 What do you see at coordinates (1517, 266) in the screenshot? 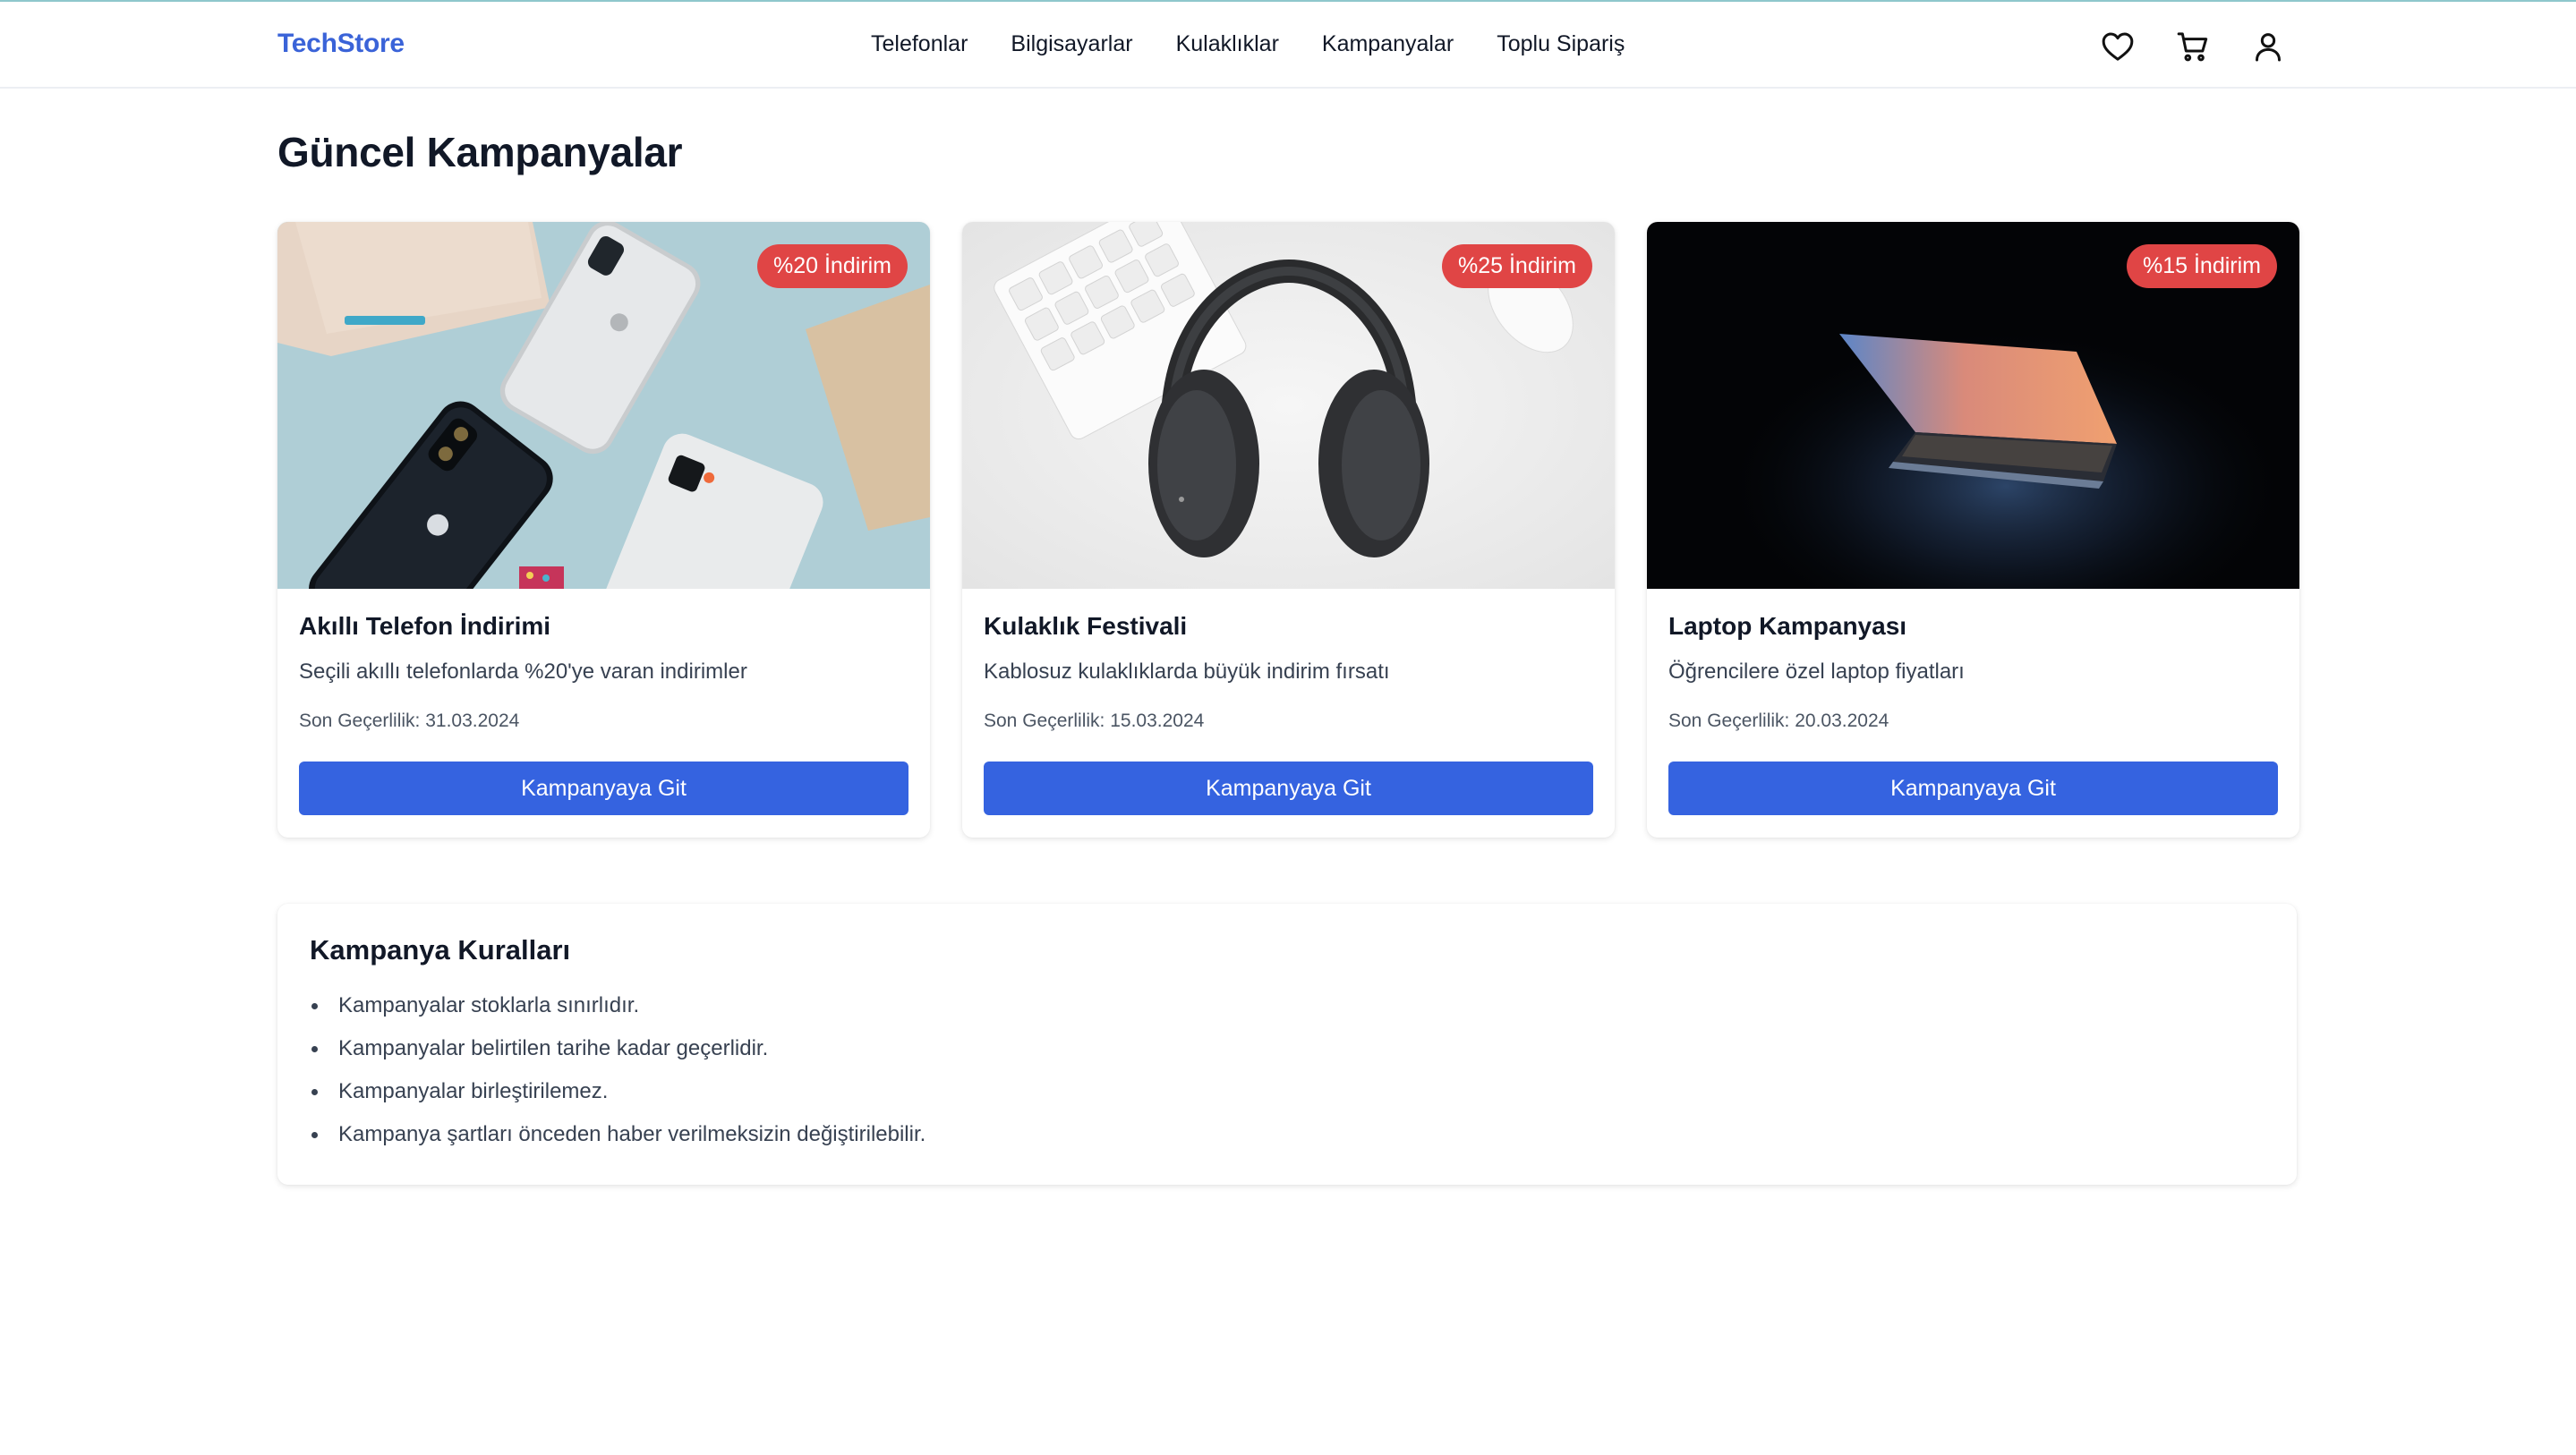
I see `discount-badge: %25 İndirim` at bounding box center [1517, 266].